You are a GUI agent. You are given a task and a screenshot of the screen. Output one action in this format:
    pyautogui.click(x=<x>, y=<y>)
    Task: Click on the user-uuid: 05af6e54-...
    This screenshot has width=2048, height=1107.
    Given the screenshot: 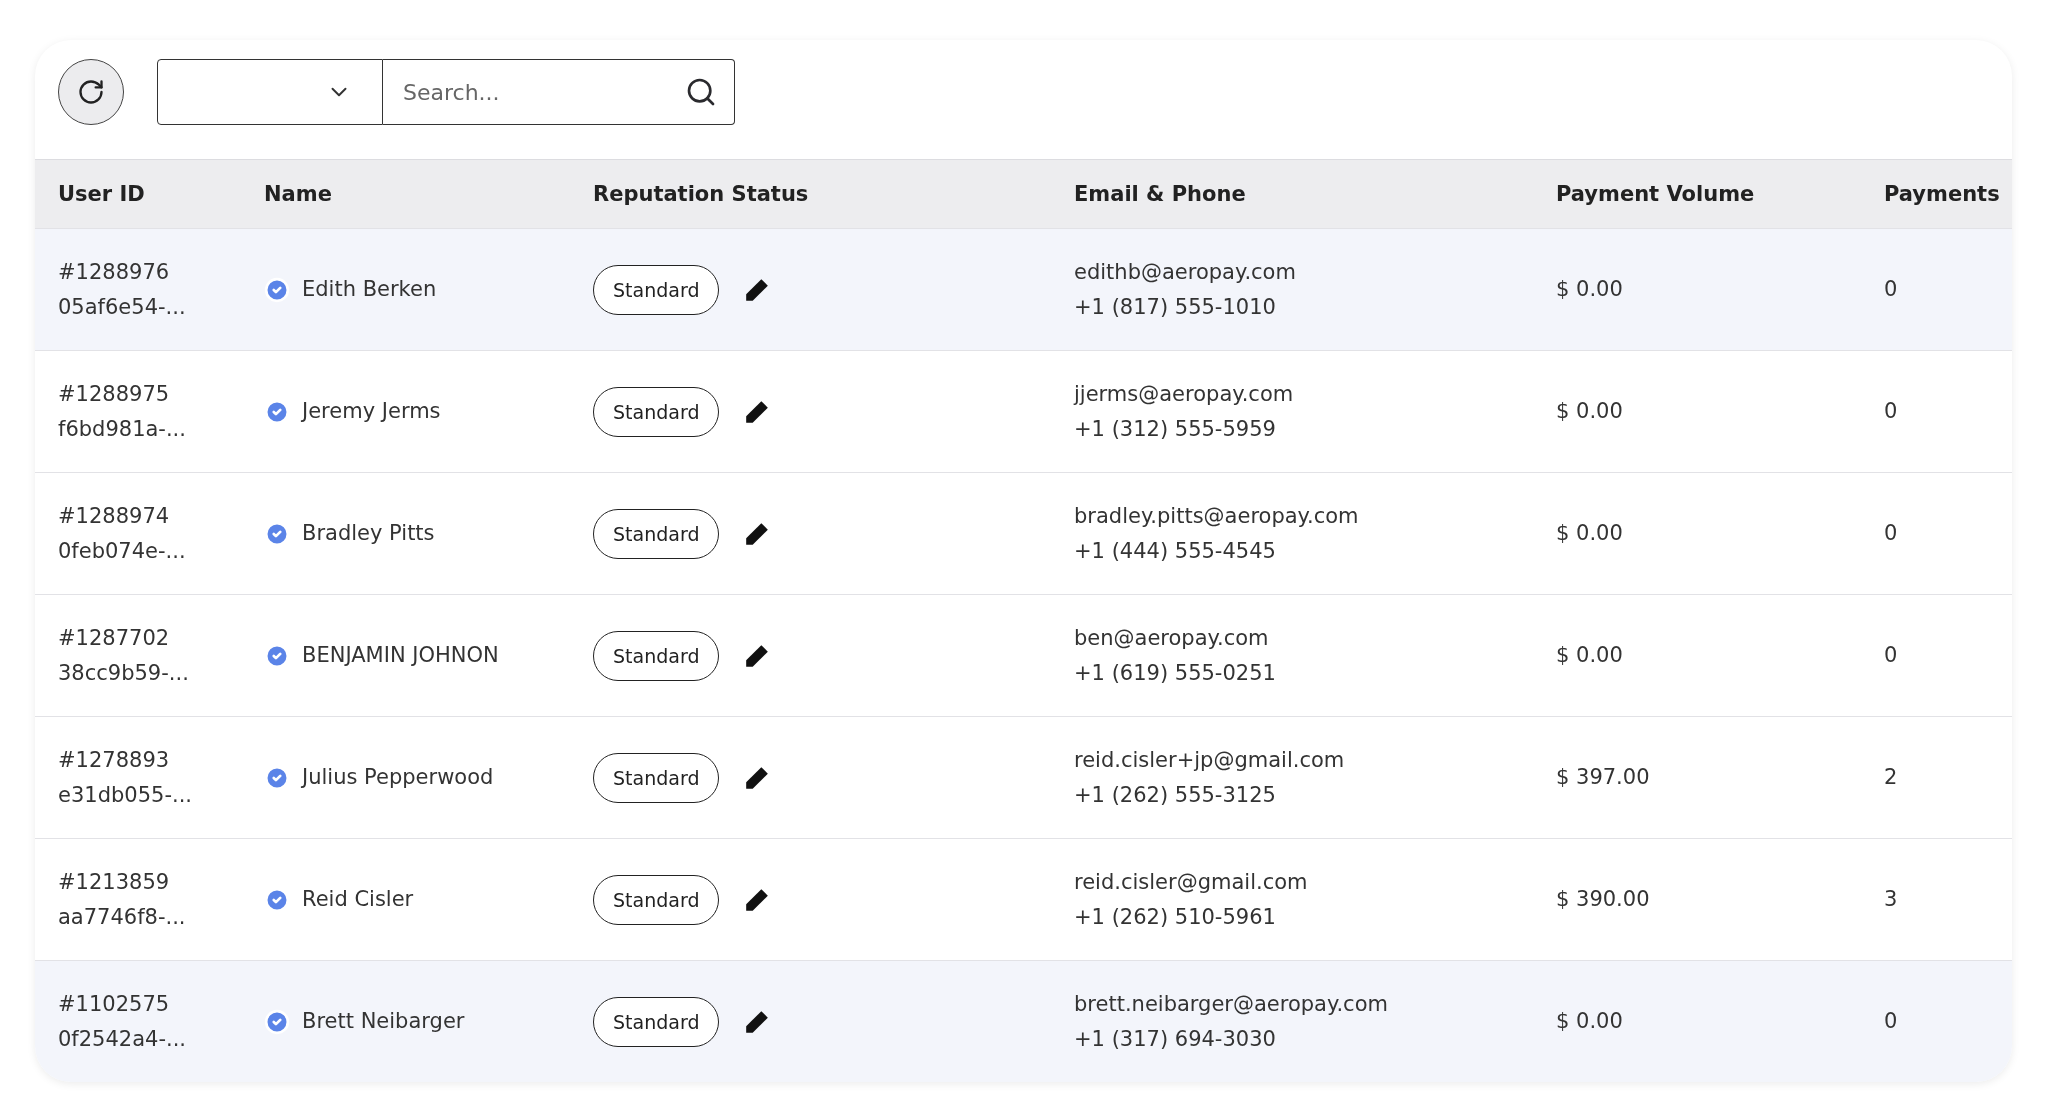 What is the action you would take?
    pyautogui.click(x=122, y=307)
    